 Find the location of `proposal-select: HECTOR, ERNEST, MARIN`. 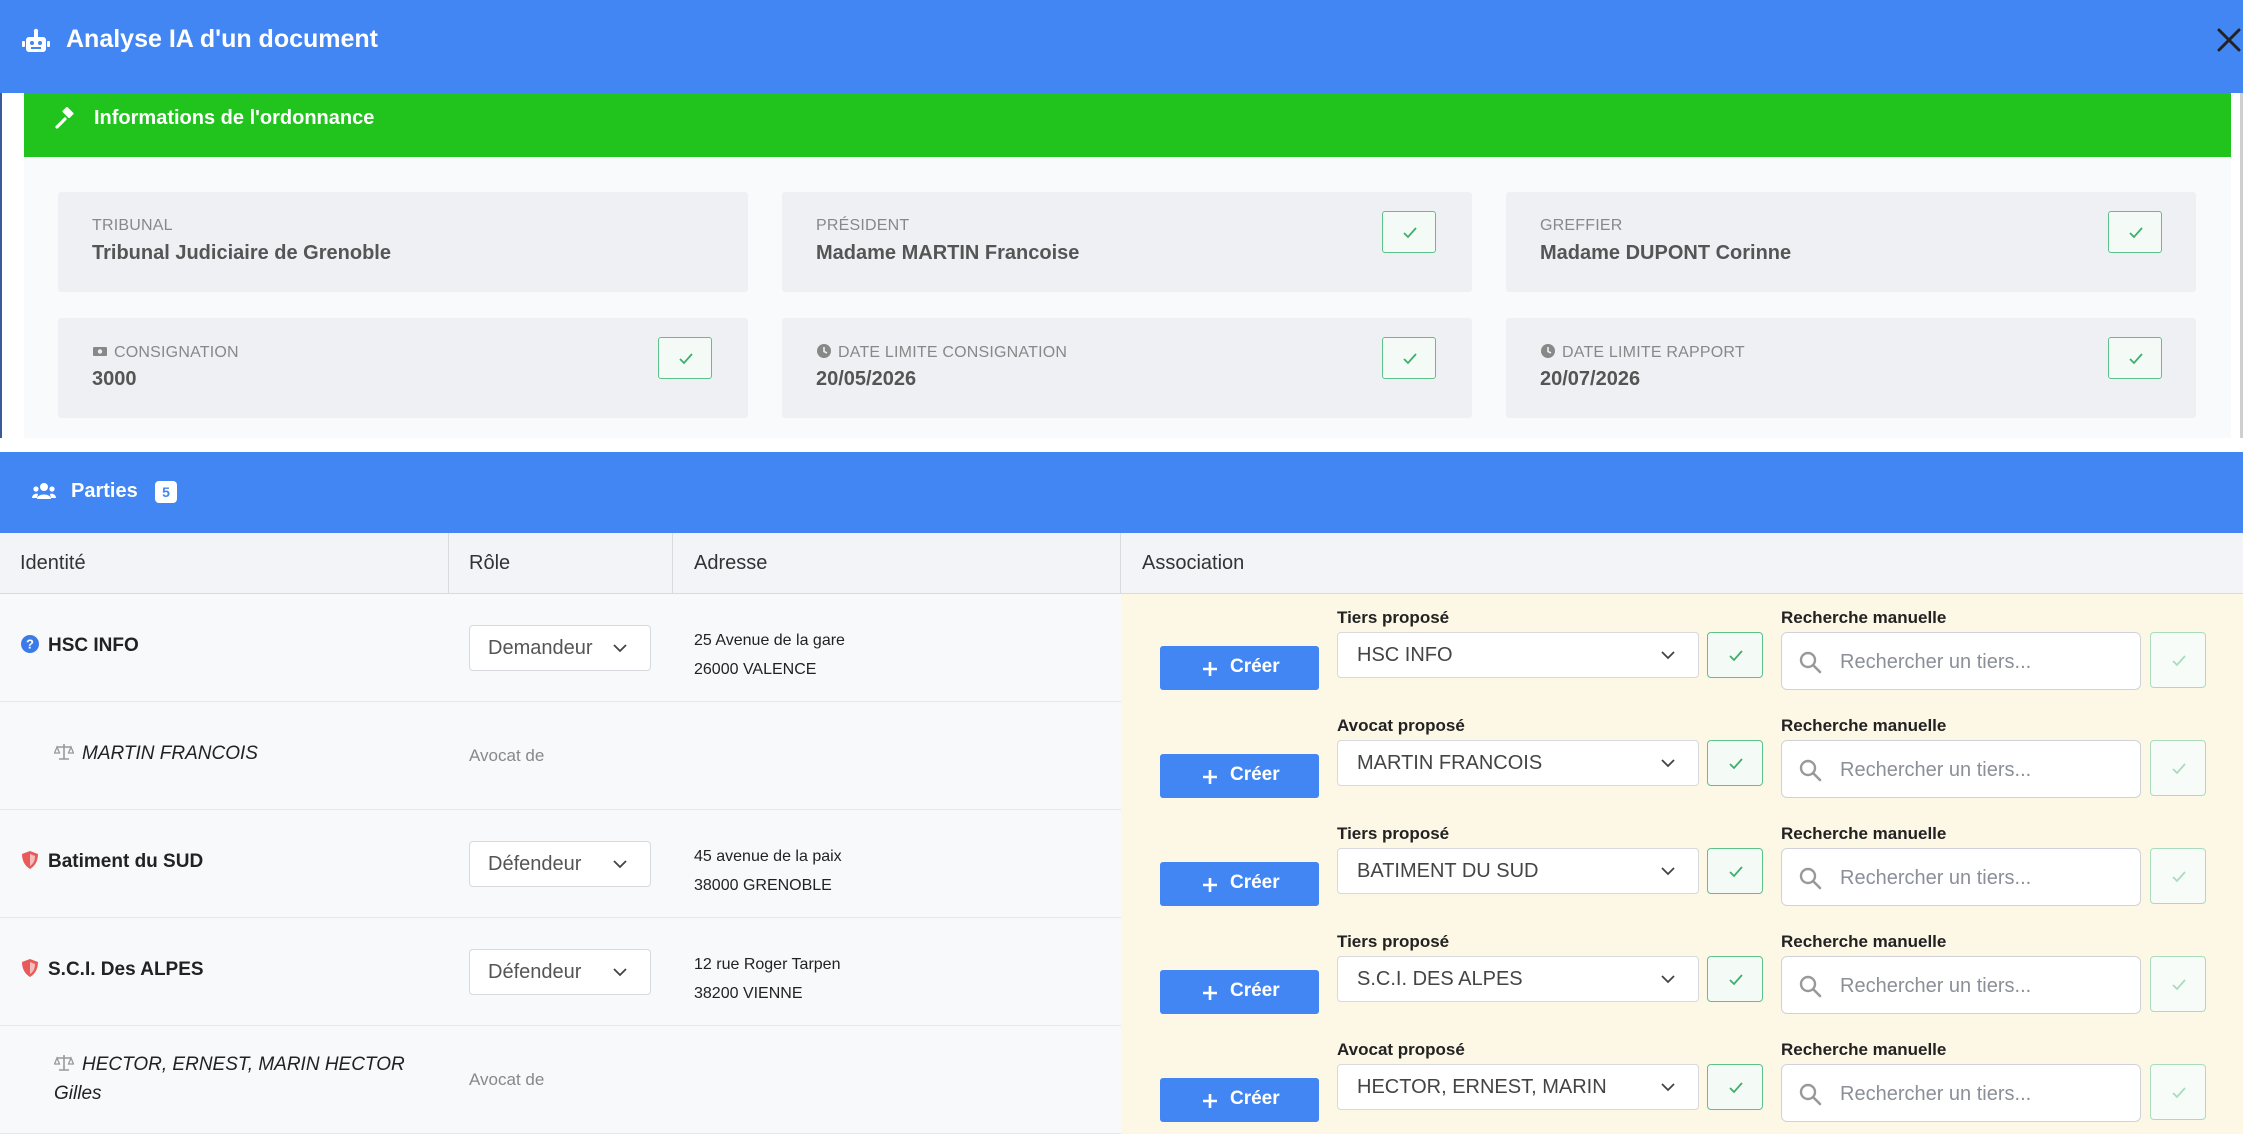

proposal-select: HECTOR, ERNEST, MARIN is located at coordinates (1518, 1087).